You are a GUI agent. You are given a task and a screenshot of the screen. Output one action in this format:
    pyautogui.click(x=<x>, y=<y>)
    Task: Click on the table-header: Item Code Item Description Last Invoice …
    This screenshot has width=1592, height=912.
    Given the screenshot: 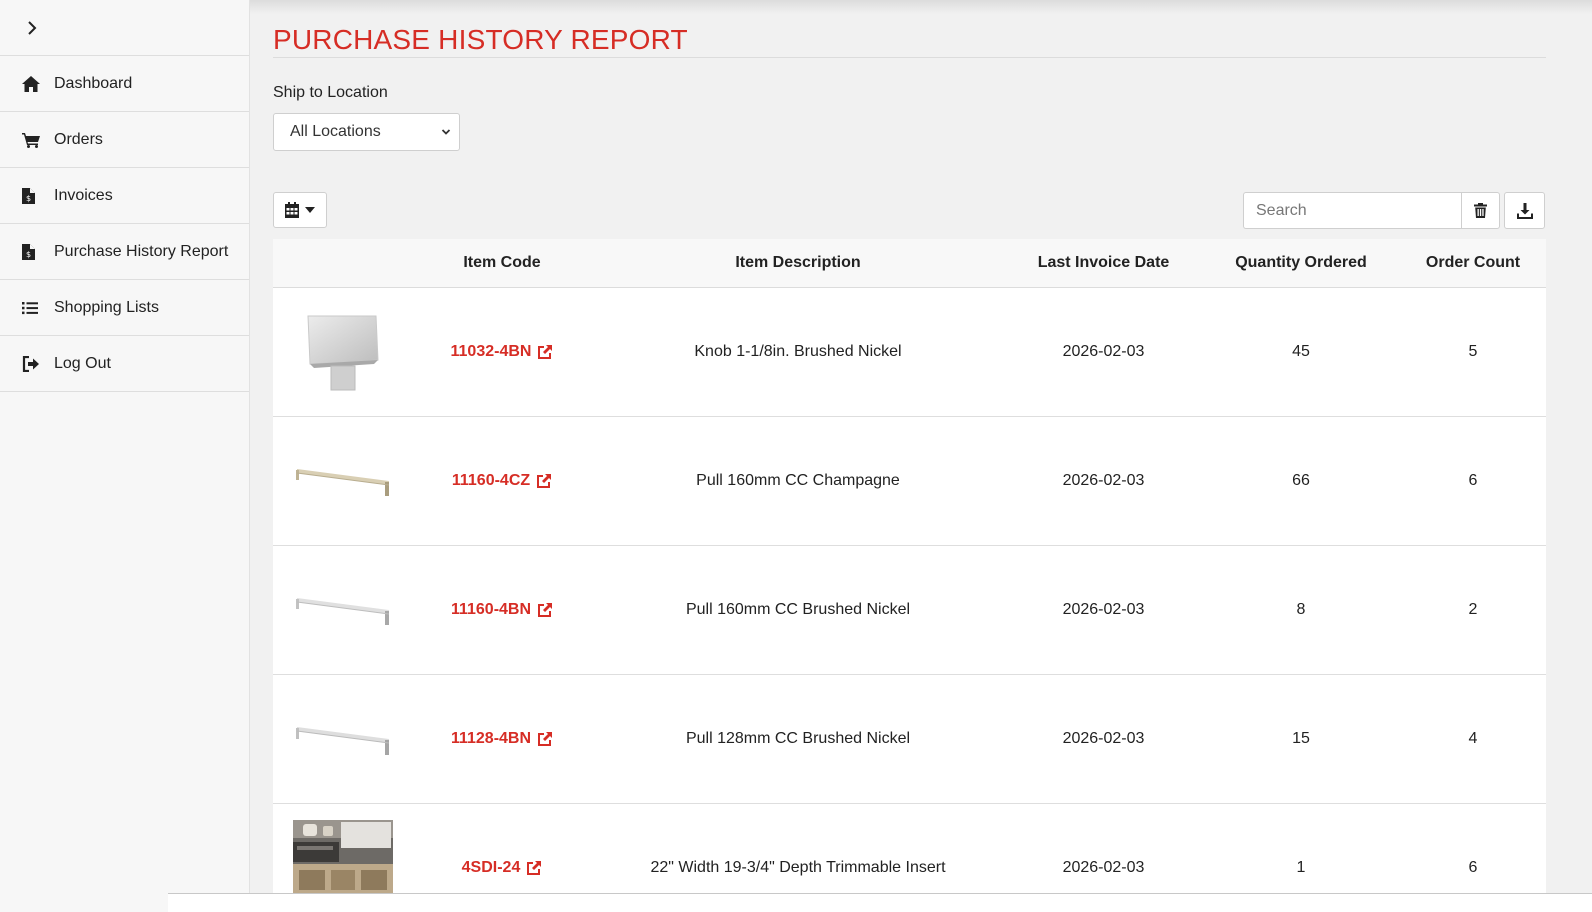 What is the action you would take?
    pyautogui.click(x=909, y=263)
    